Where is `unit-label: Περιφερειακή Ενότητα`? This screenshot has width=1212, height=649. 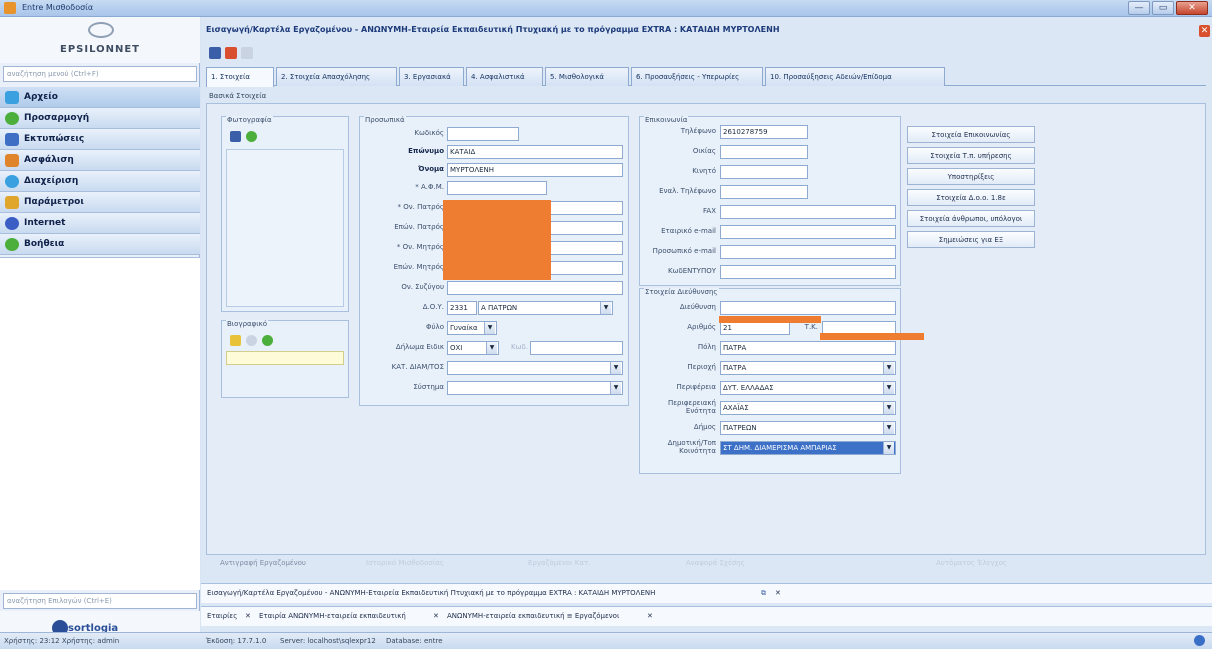
unit-label: Περιφερειακή Ενότητα is located at coordinates (691, 407).